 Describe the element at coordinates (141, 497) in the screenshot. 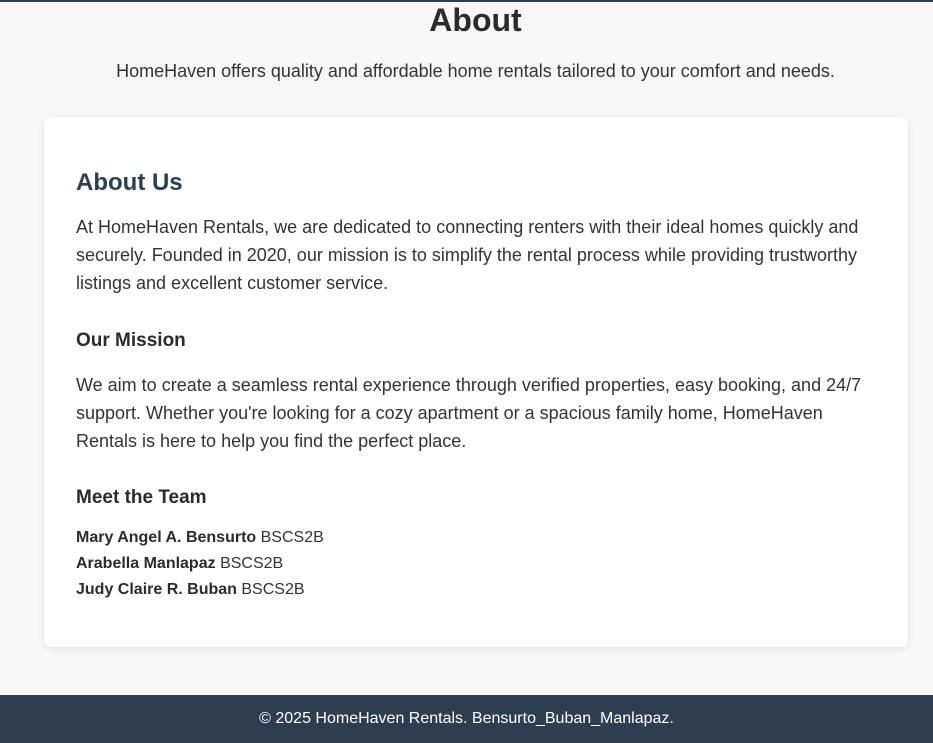

I see `team-heading: Meet the Team` at that location.